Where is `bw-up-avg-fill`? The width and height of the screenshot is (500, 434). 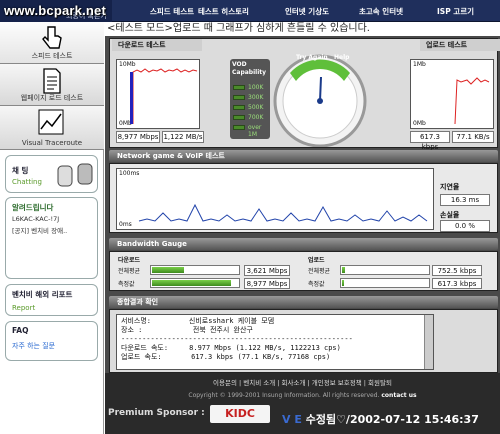
bw-up-avg-fill is located at coordinates (343, 270).